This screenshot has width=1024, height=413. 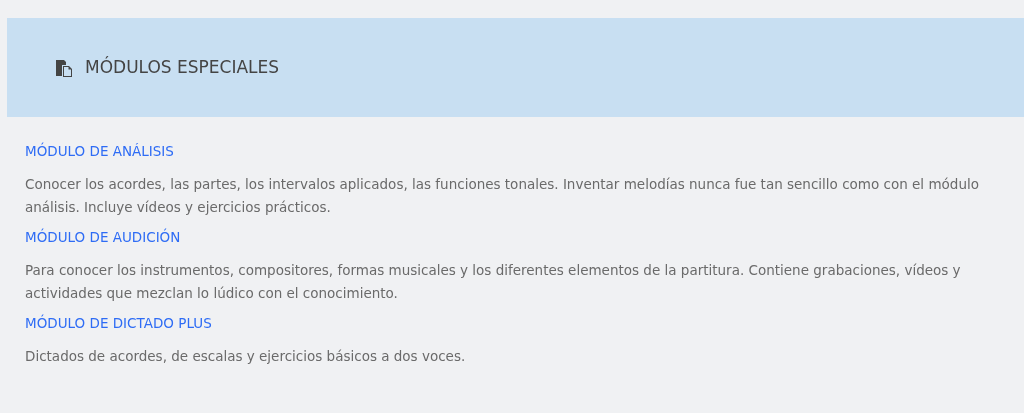 I want to click on module-link: MÓDULO DE AUDICIÓN, so click(x=103, y=237).